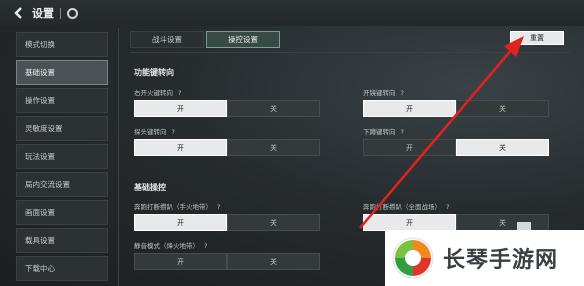  I want to click on top-bar: 设置, so click(292, 13).